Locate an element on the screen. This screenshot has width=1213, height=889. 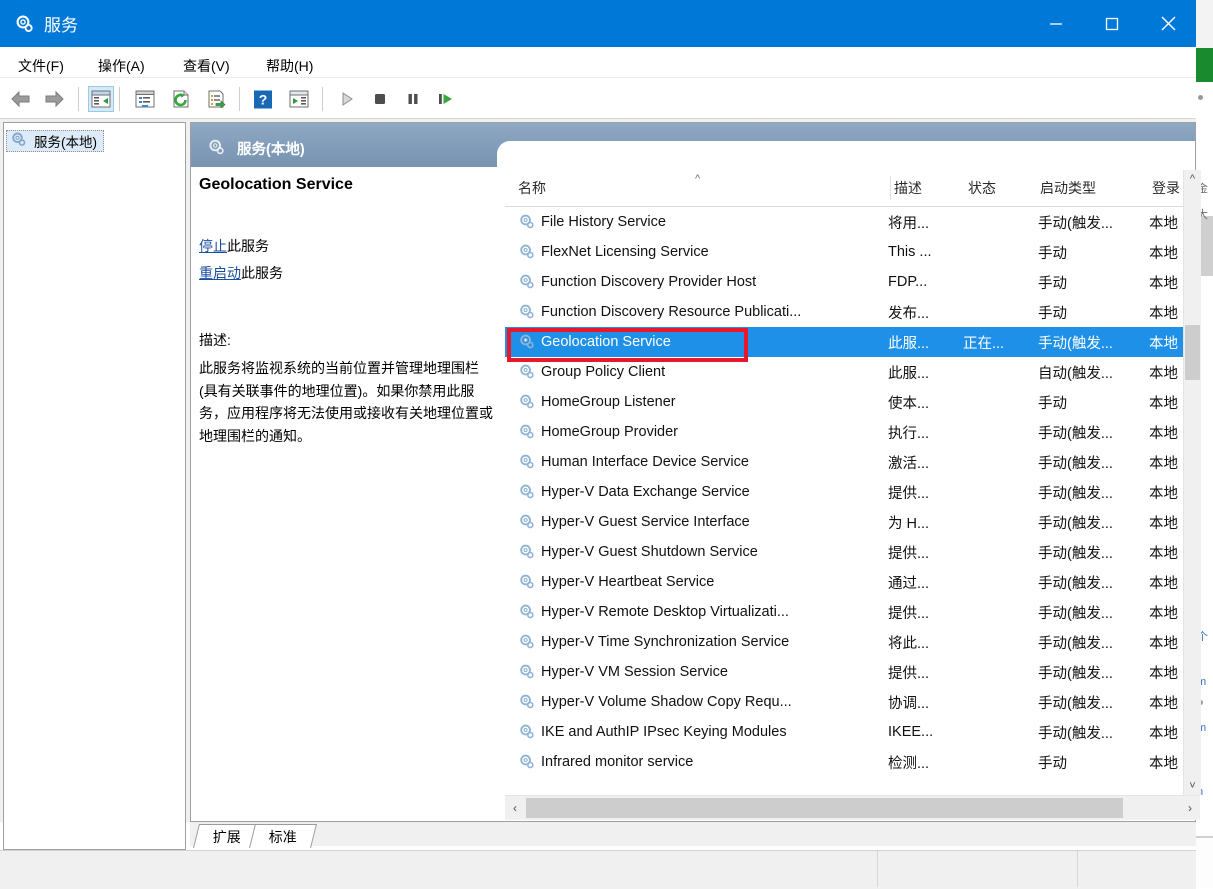
list-horizontal-scrollbar: ‹ › is located at coordinates (852, 807).